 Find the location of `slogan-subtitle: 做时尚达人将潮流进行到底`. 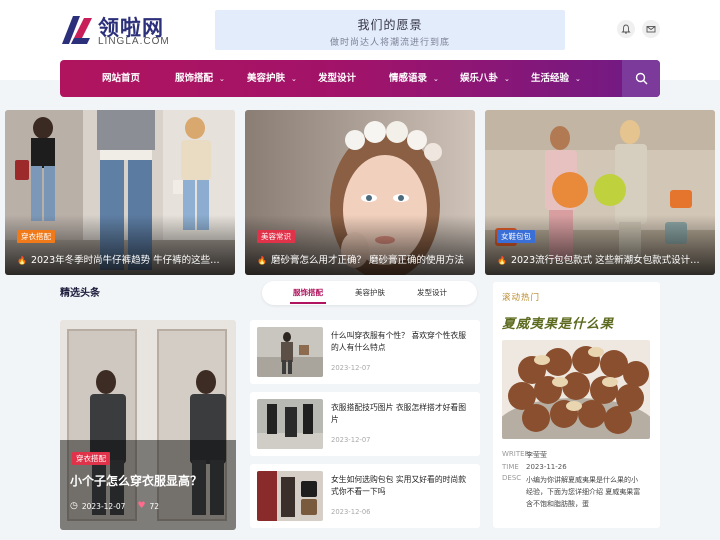

slogan-subtitle: 做时尚达人将潮流进行到底 is located at coordinates (389, 43).